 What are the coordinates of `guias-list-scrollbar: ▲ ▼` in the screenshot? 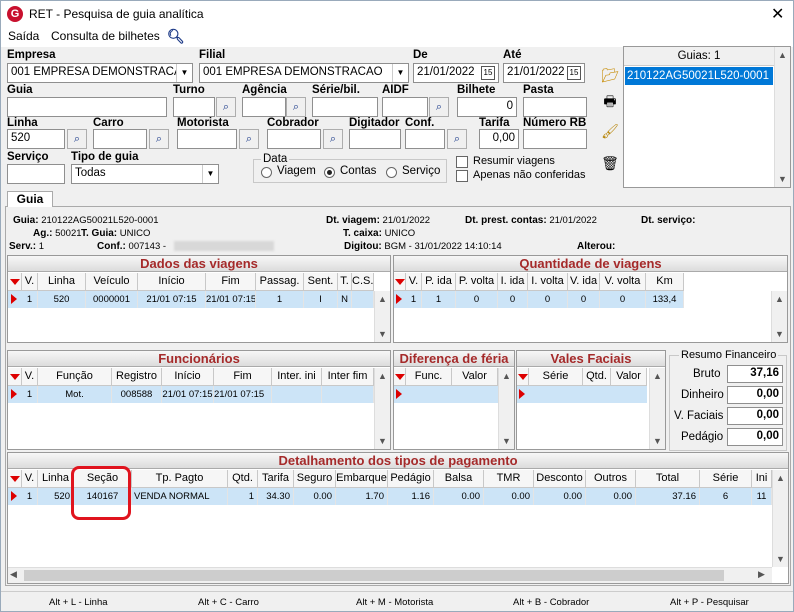 It's located at (782, 117).